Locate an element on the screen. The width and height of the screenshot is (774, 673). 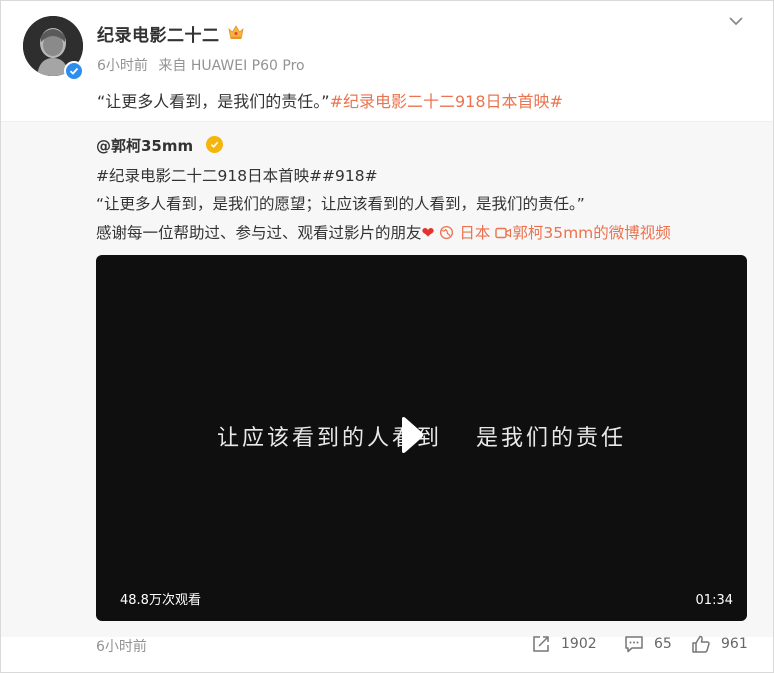
post-meta: 6小时前 来自 HUAWEI P60 Pro is located at coordinates (204, 65).